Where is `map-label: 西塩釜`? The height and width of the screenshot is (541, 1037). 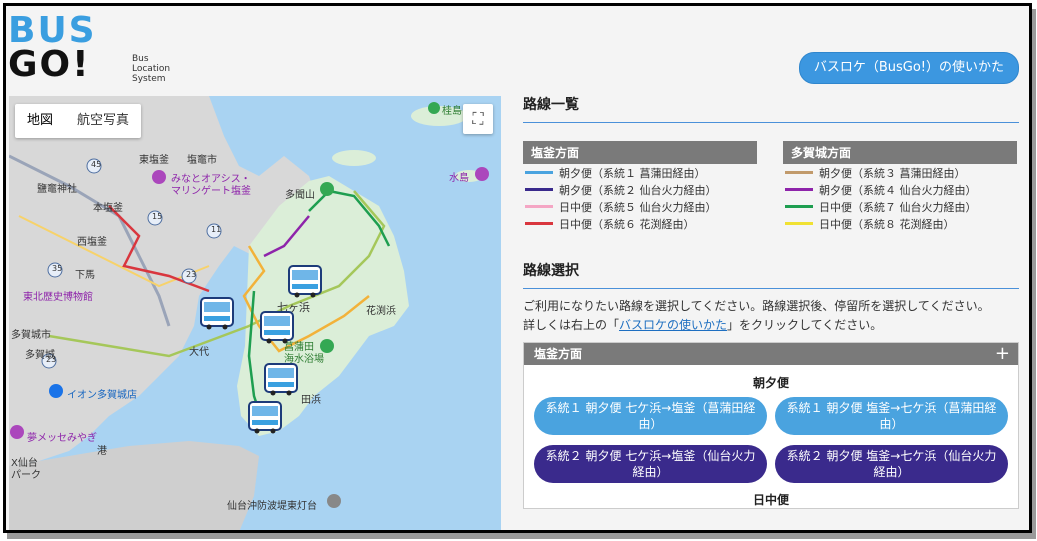 map-label: 西塩釜 is located at coordinates (92, 242).